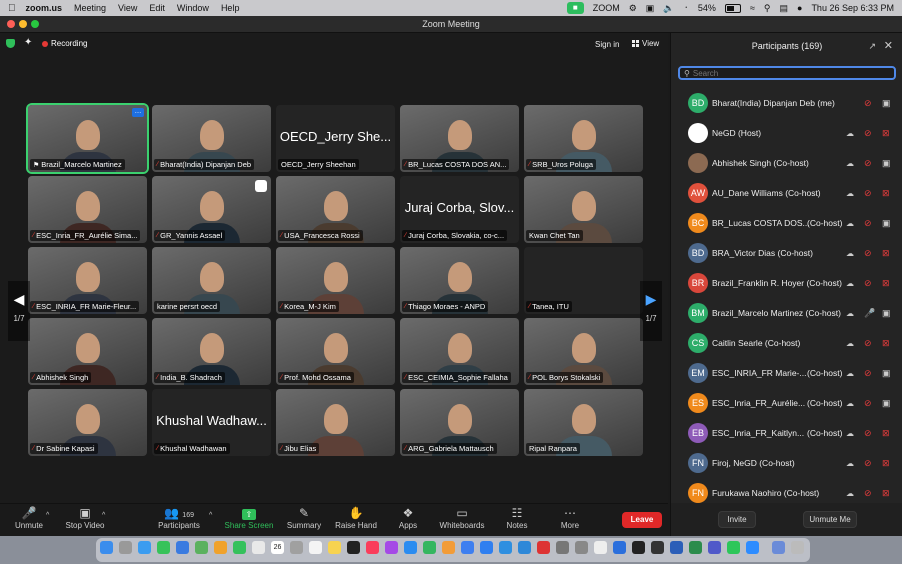 Image resolution: width=902 pixels, height=564 pixels. Describe the element at coordinates (23, 24) in the screenshot. I see `minimize-window-button` at that location.